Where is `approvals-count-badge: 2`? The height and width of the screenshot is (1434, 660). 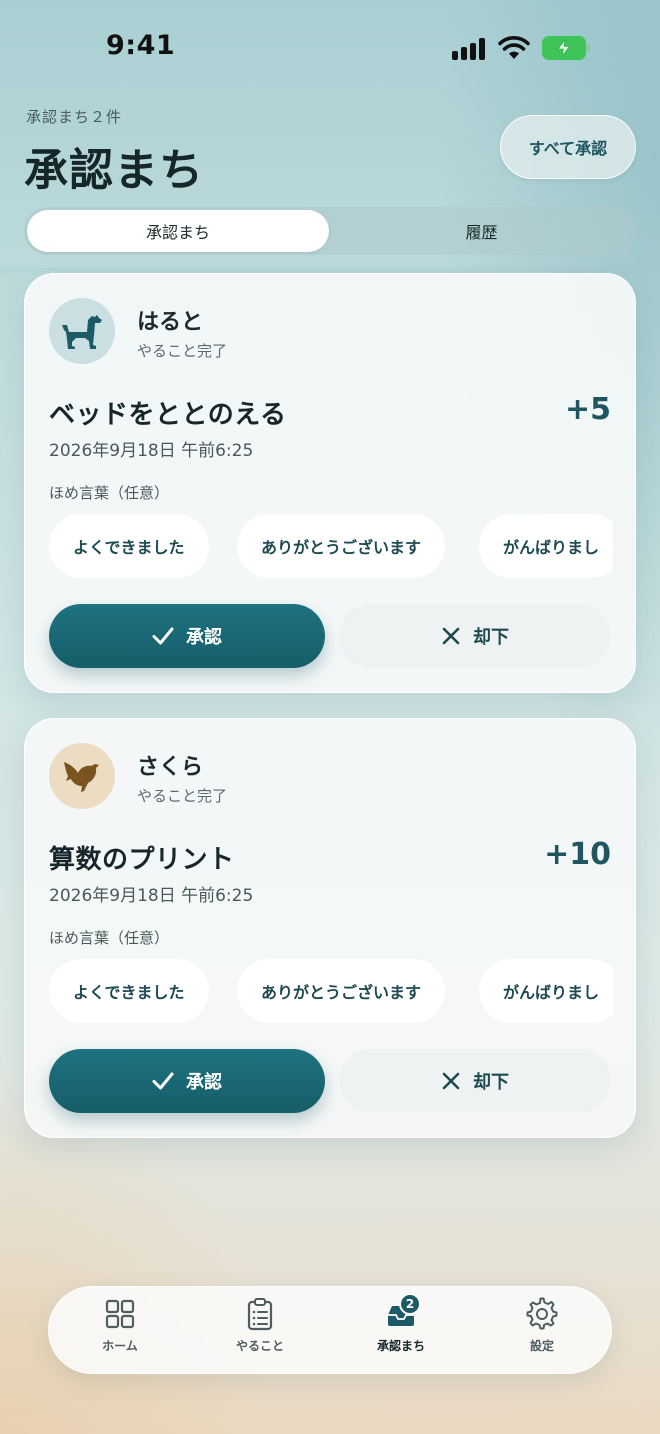 approvals-count-badge: 2 is located at coordinates (410, 1304).